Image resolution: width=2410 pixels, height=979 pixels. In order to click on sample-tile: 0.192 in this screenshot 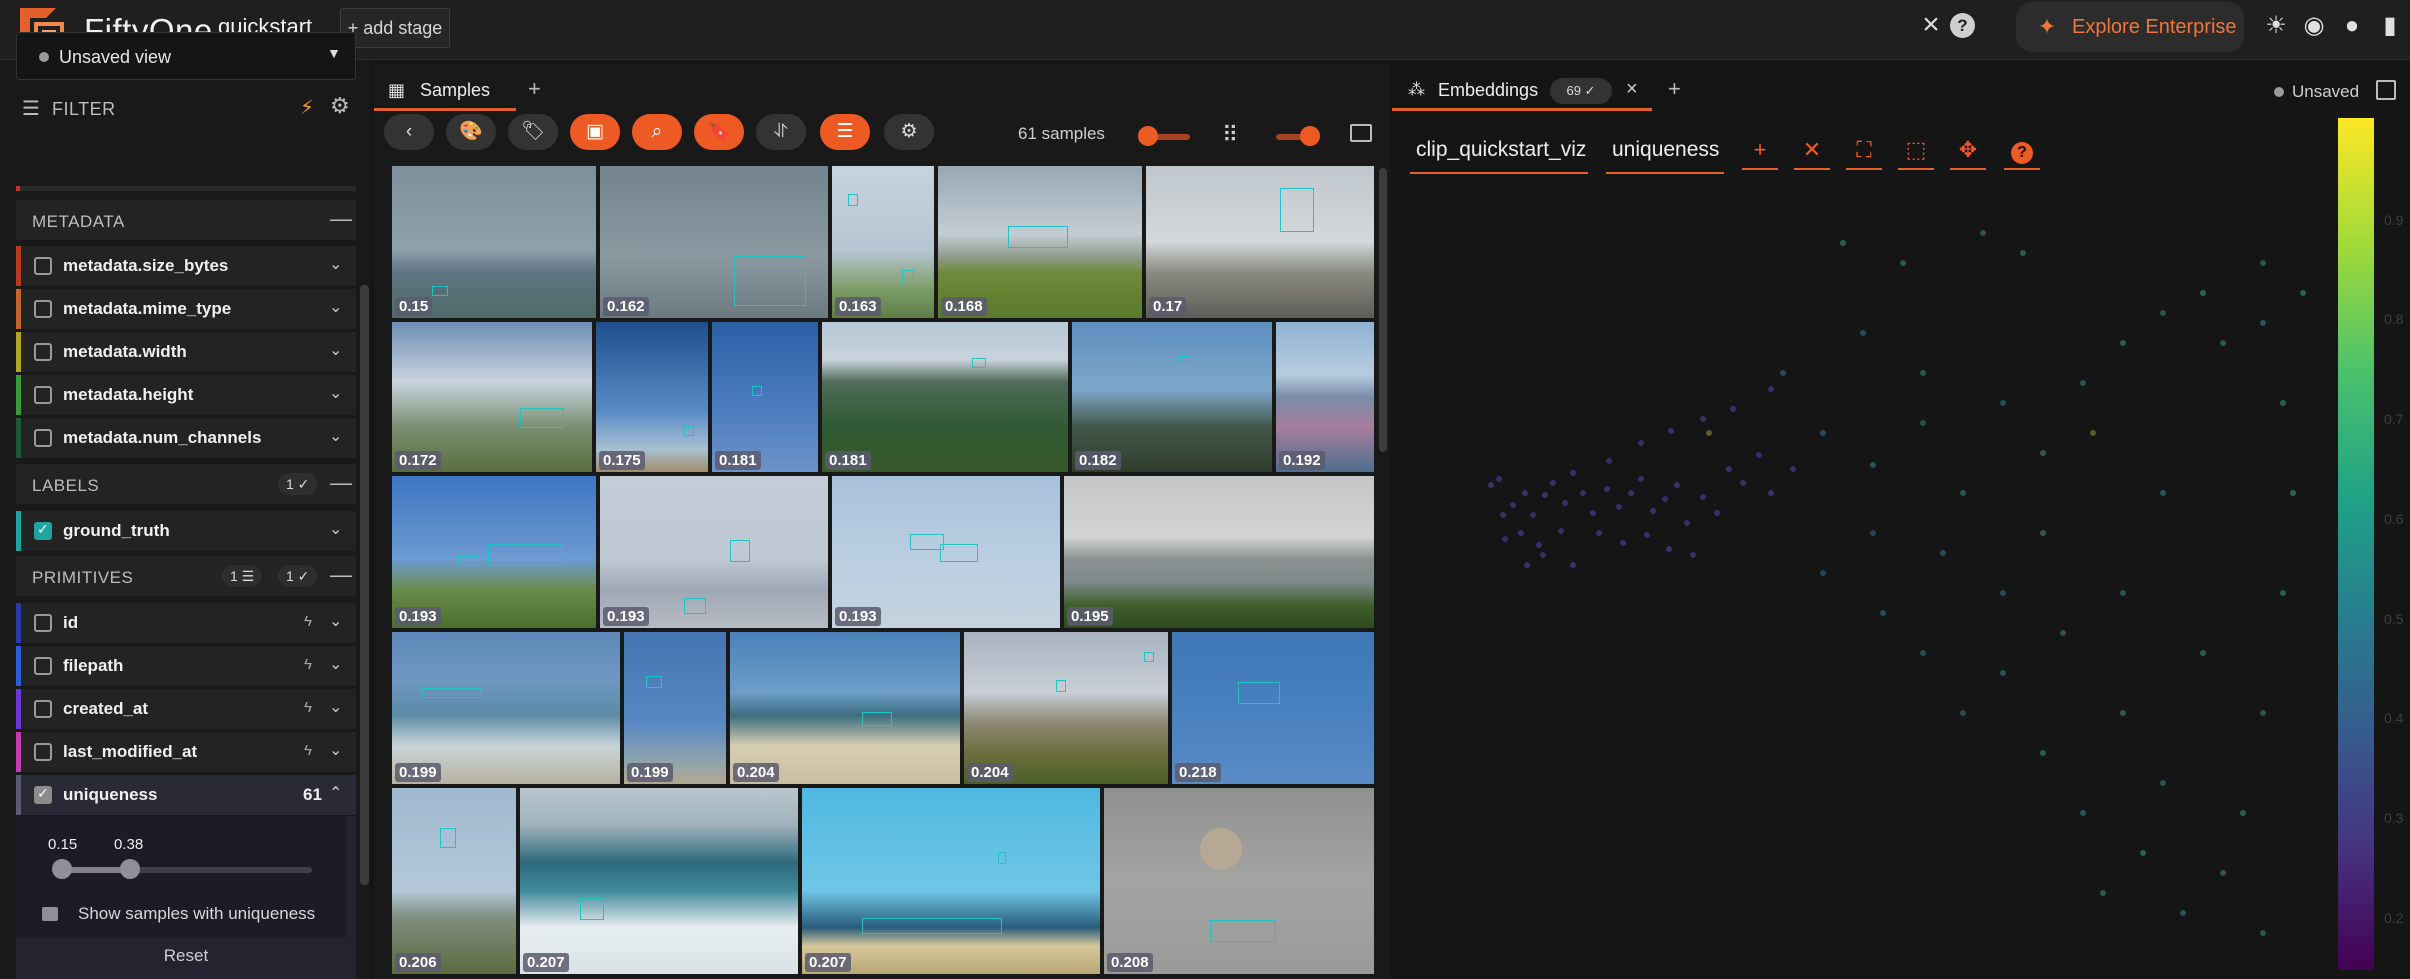, I will do `click(1325, 397)`.